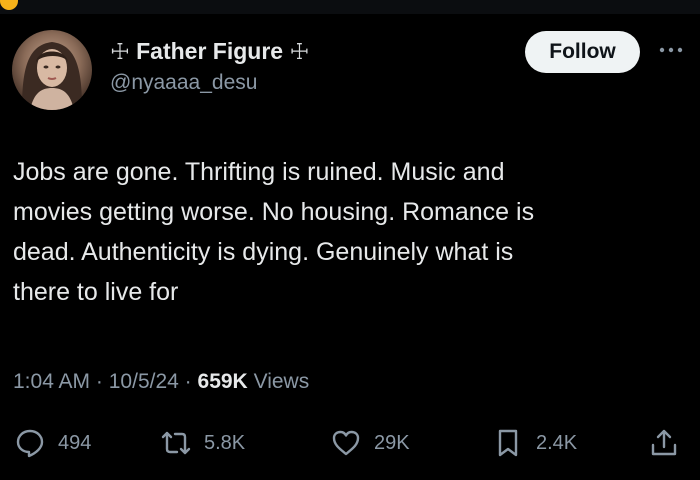 The height and width of the screenshot is (480, 700). What do you see at coordinates (222, 381) in the screenshot?
I see `views-count: 659K` at bounding box center [222, 381].